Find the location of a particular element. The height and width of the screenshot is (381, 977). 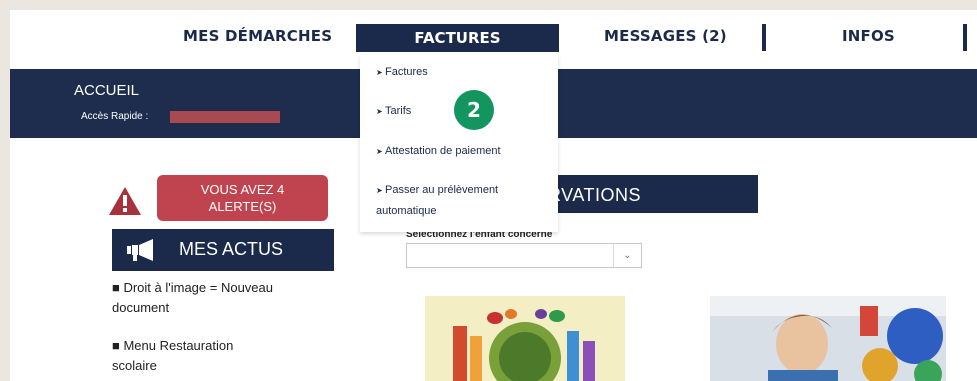

nav-factures: FACTURES is located at coordinates (457, 38).